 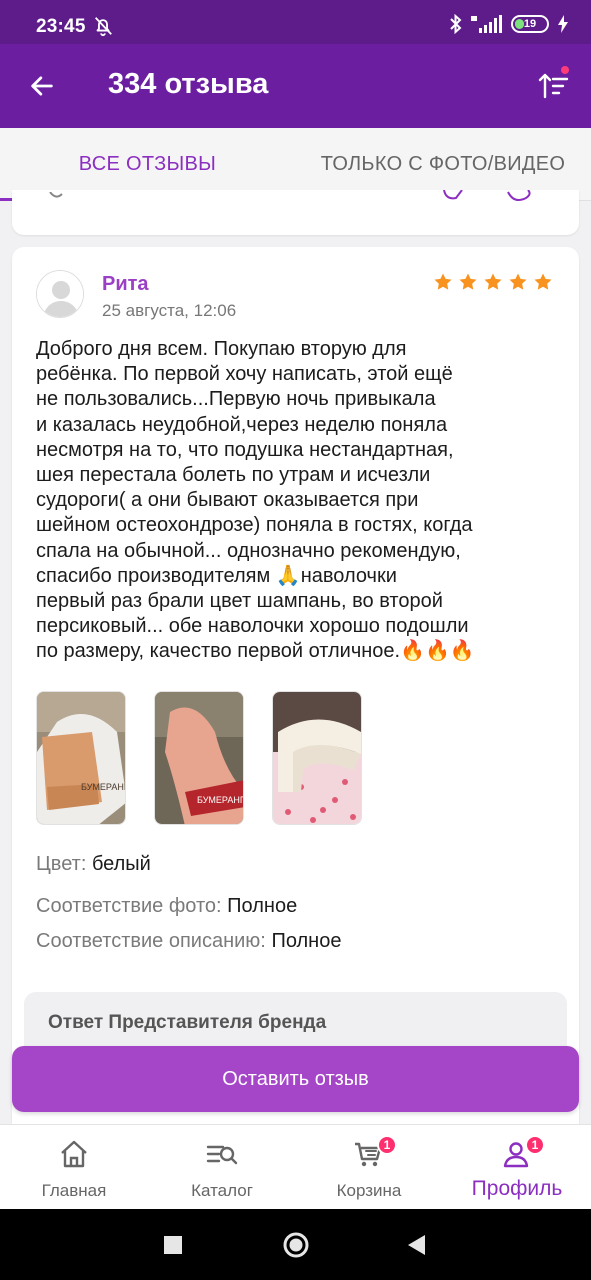 I want to click on nav-label-home: Главная, so click(x=74, y=1190).